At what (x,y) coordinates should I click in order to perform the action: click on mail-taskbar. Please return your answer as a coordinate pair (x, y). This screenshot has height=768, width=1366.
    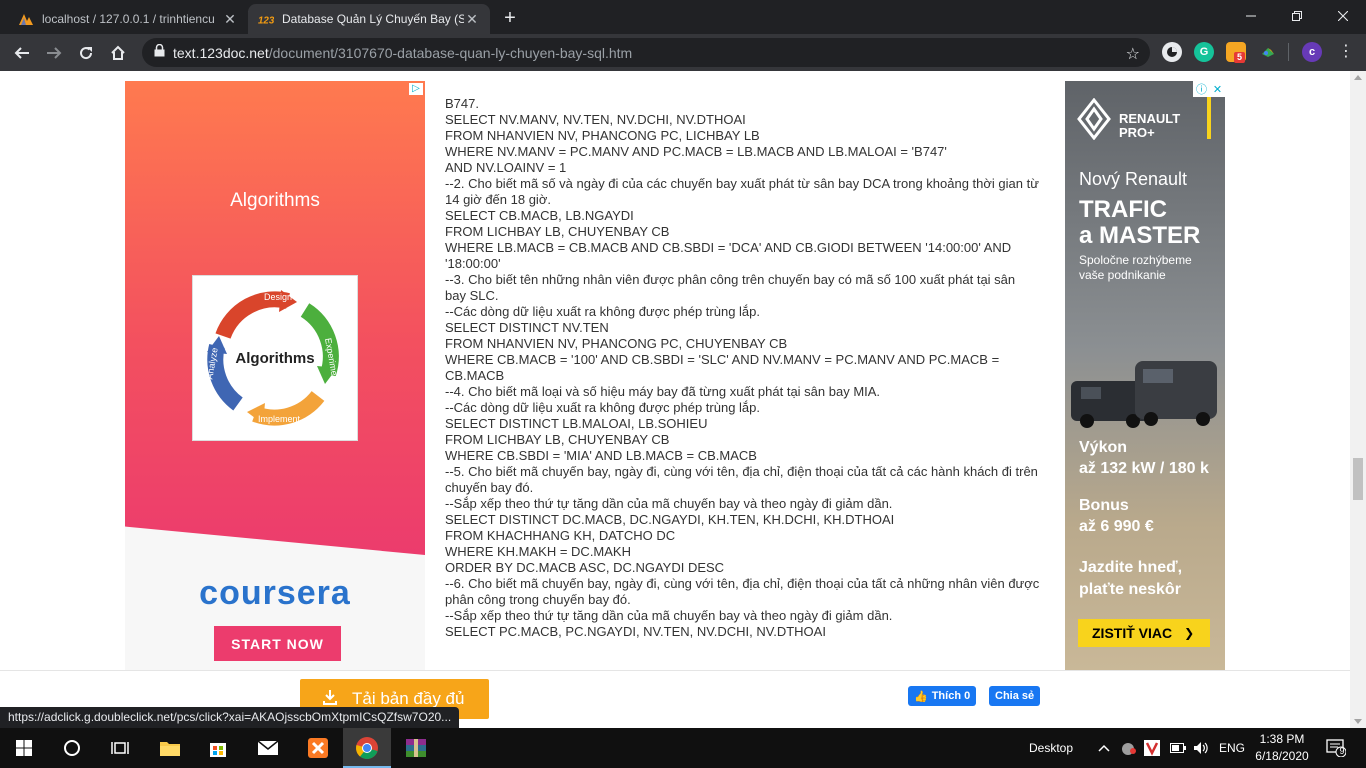
    Looking at the image, I should click on (268, 748).